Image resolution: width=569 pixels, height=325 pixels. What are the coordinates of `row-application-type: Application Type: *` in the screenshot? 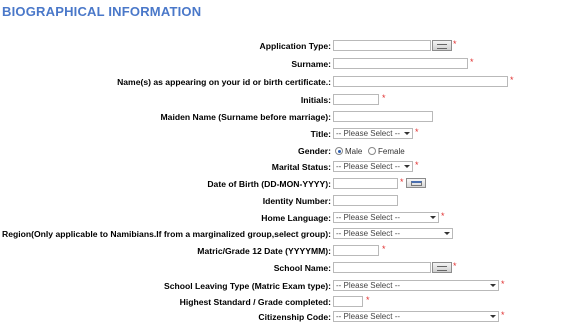 It's located at (284, 46).